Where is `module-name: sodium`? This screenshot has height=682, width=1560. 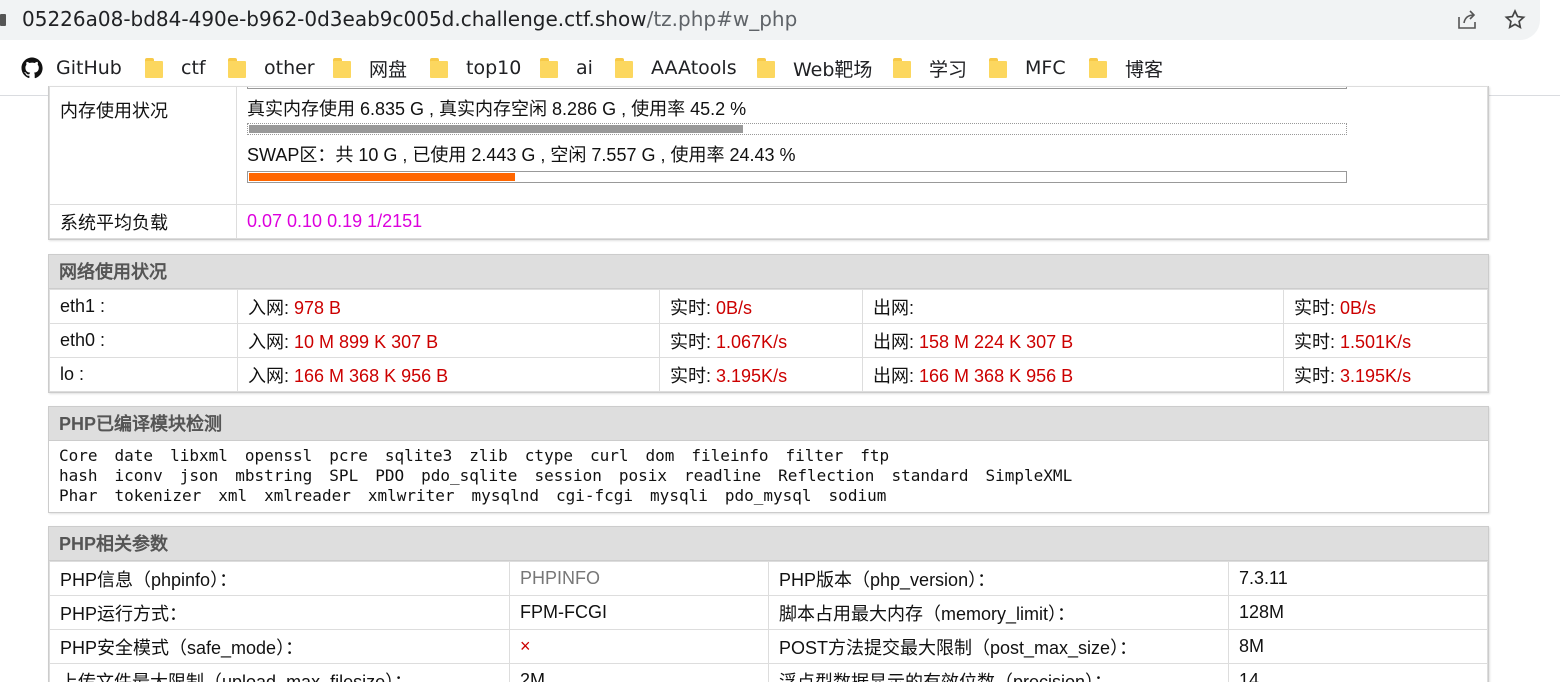
module-name: sodium is located at coordinates (857, 495).